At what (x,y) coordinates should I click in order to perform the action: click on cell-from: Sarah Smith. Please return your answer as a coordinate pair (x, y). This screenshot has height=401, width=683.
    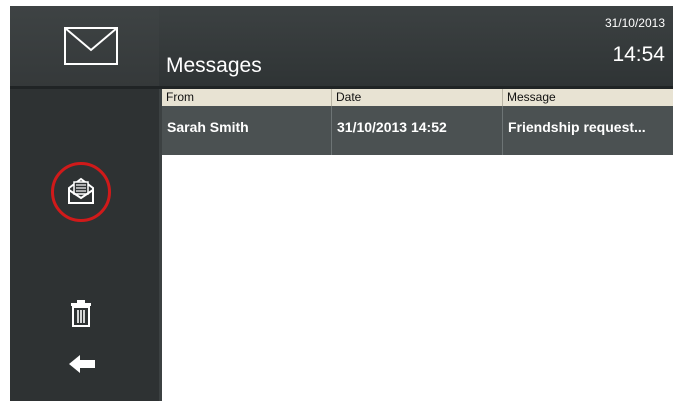
    Looking at the image, I should click on (247, 130).